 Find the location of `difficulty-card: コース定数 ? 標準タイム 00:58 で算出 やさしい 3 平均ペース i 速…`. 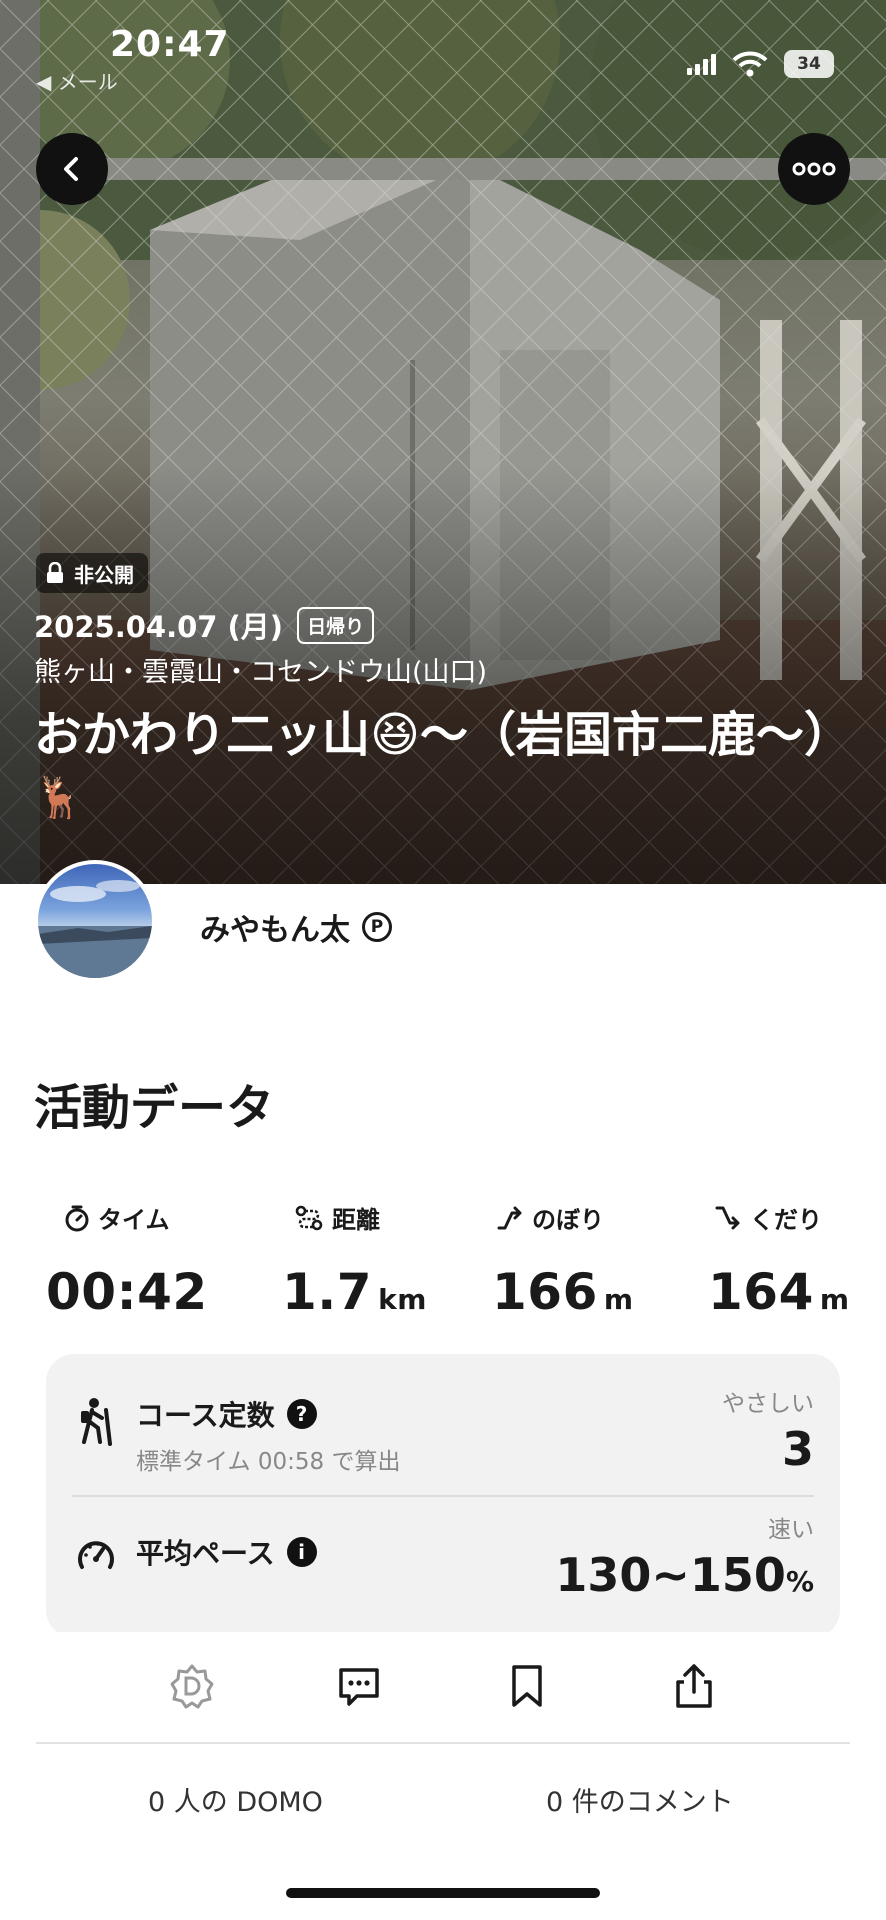

difficulty-card: コース定数 ? 標準タイム 00:58 で算出 やさしい 3 平均ペース i 速… is located at coordinates (443, 1496).